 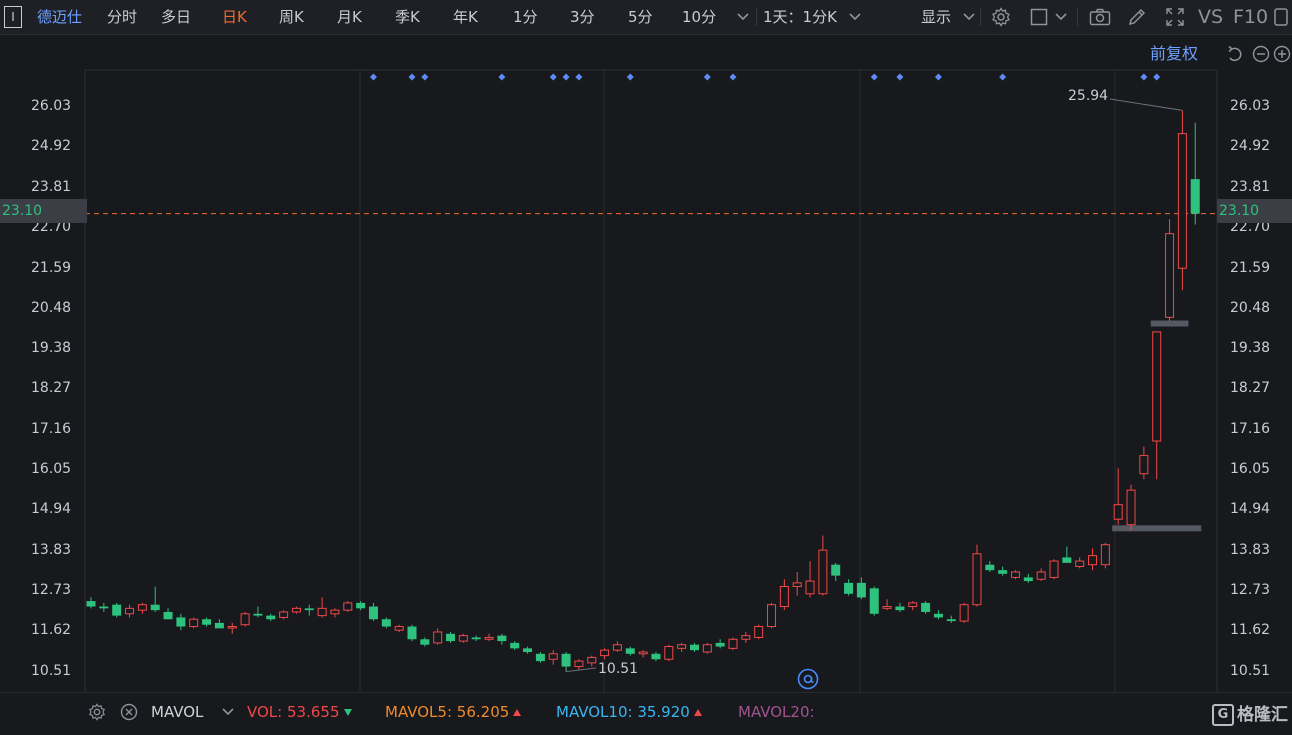 What do you see at coordinates (51, 509) in the screenshot?
I see `y-tick-label: 14.94` at bounding box center [51, 509].